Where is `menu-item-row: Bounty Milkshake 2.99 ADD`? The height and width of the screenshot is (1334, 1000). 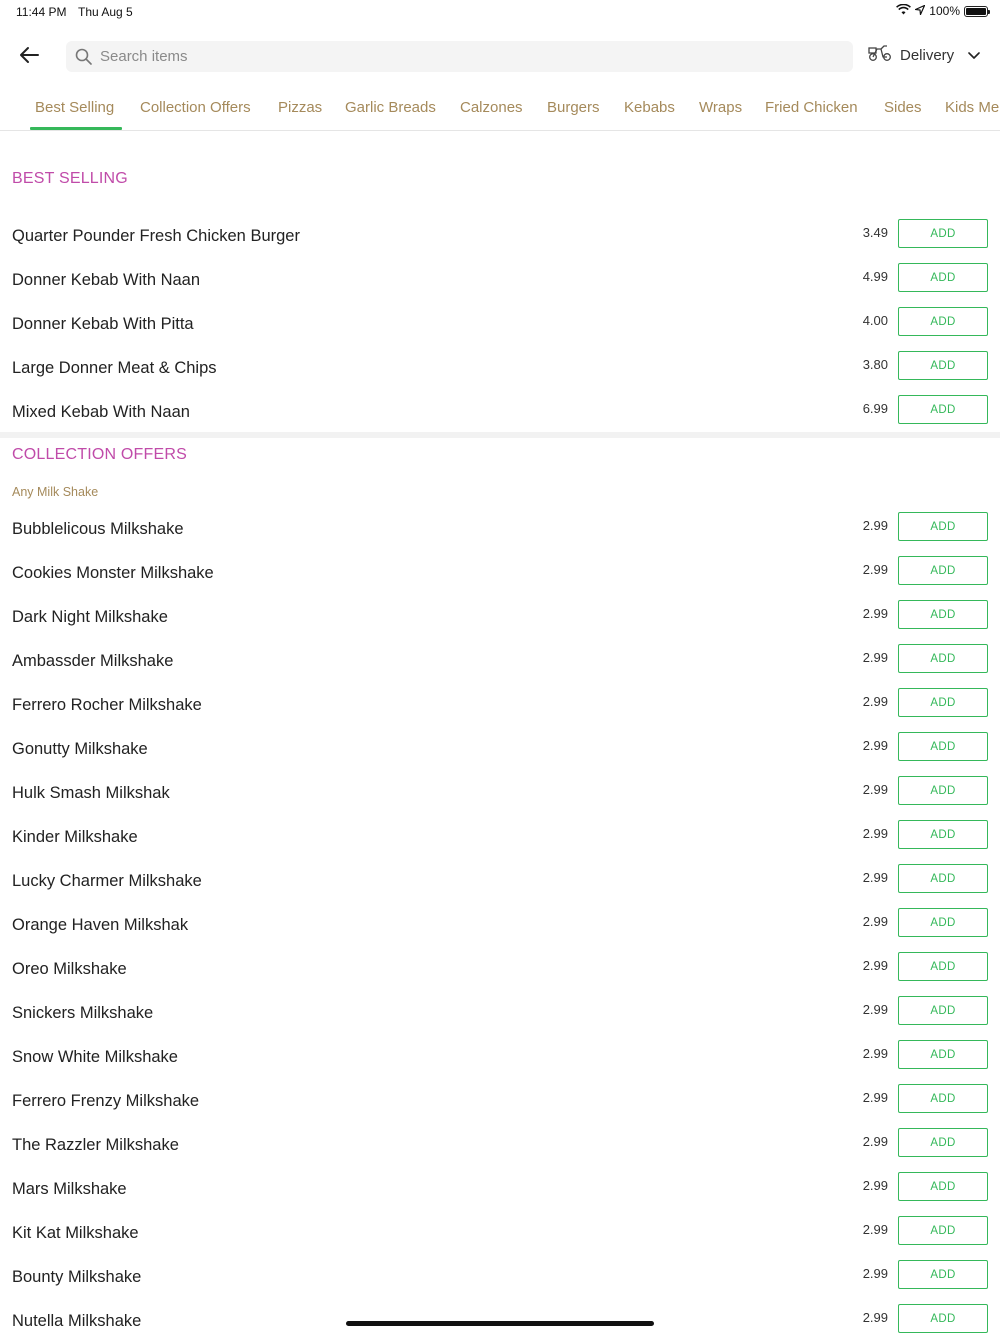 menu-item-row: Bounty Milkshake 2.99 ADD is located at coordinates (500, 1278).